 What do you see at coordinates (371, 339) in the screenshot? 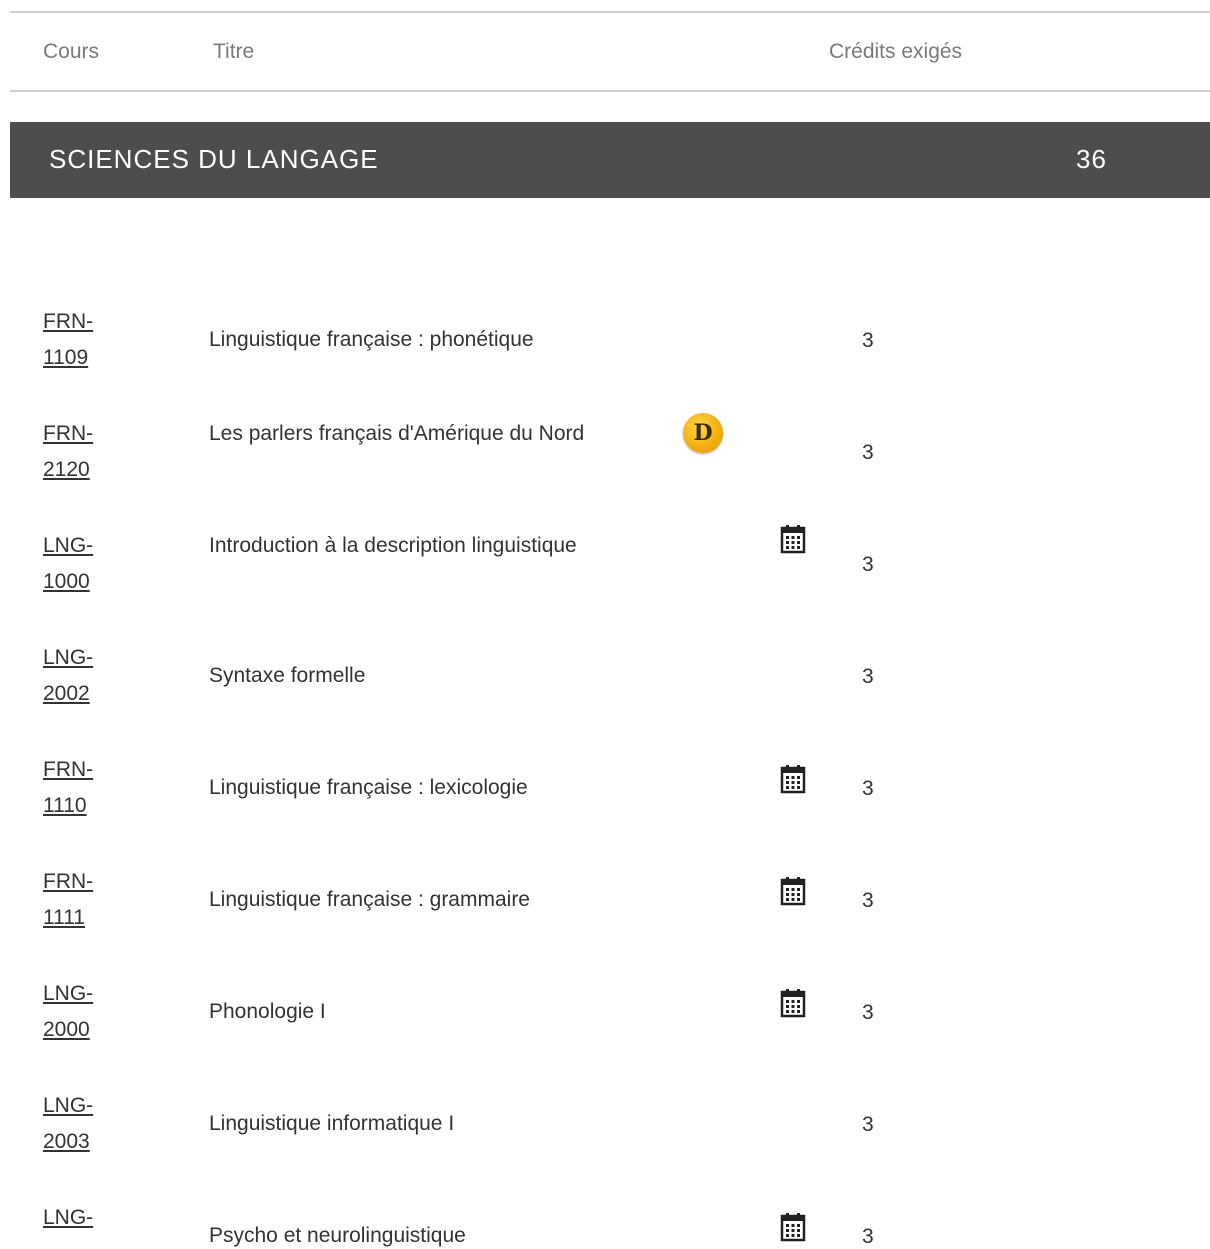
I see `course-title: Linguistique française : phonétique` at bounding box center [371, 339].